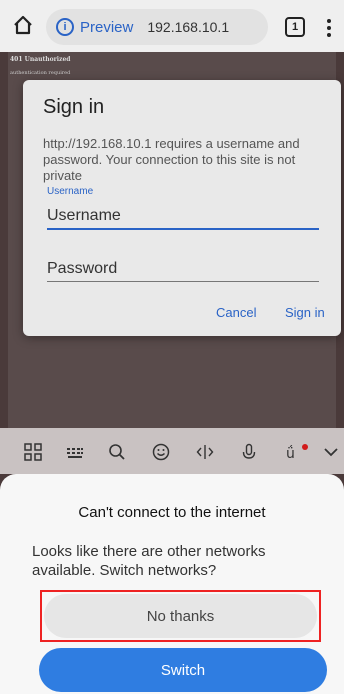 This screenshot has width=344, height=694. I want to click on no-thanks-button: No thanks, so click(180, 616).